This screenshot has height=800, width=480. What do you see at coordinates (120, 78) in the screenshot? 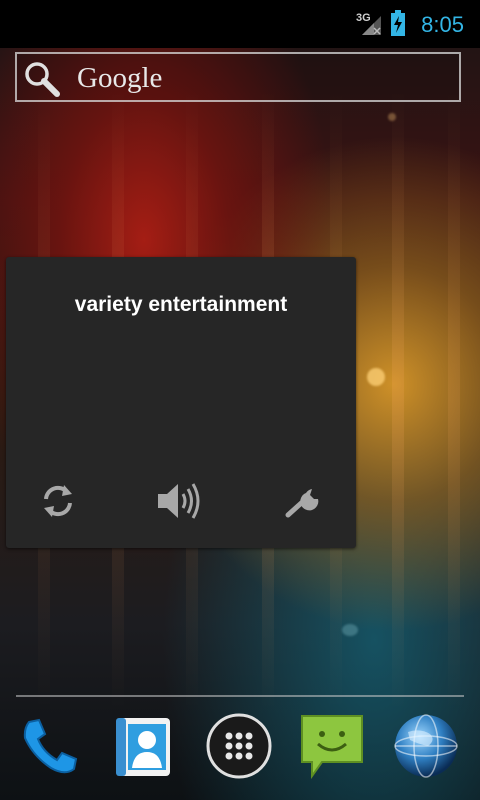
I see `search-label: Google` at bounding box center [120, 78].